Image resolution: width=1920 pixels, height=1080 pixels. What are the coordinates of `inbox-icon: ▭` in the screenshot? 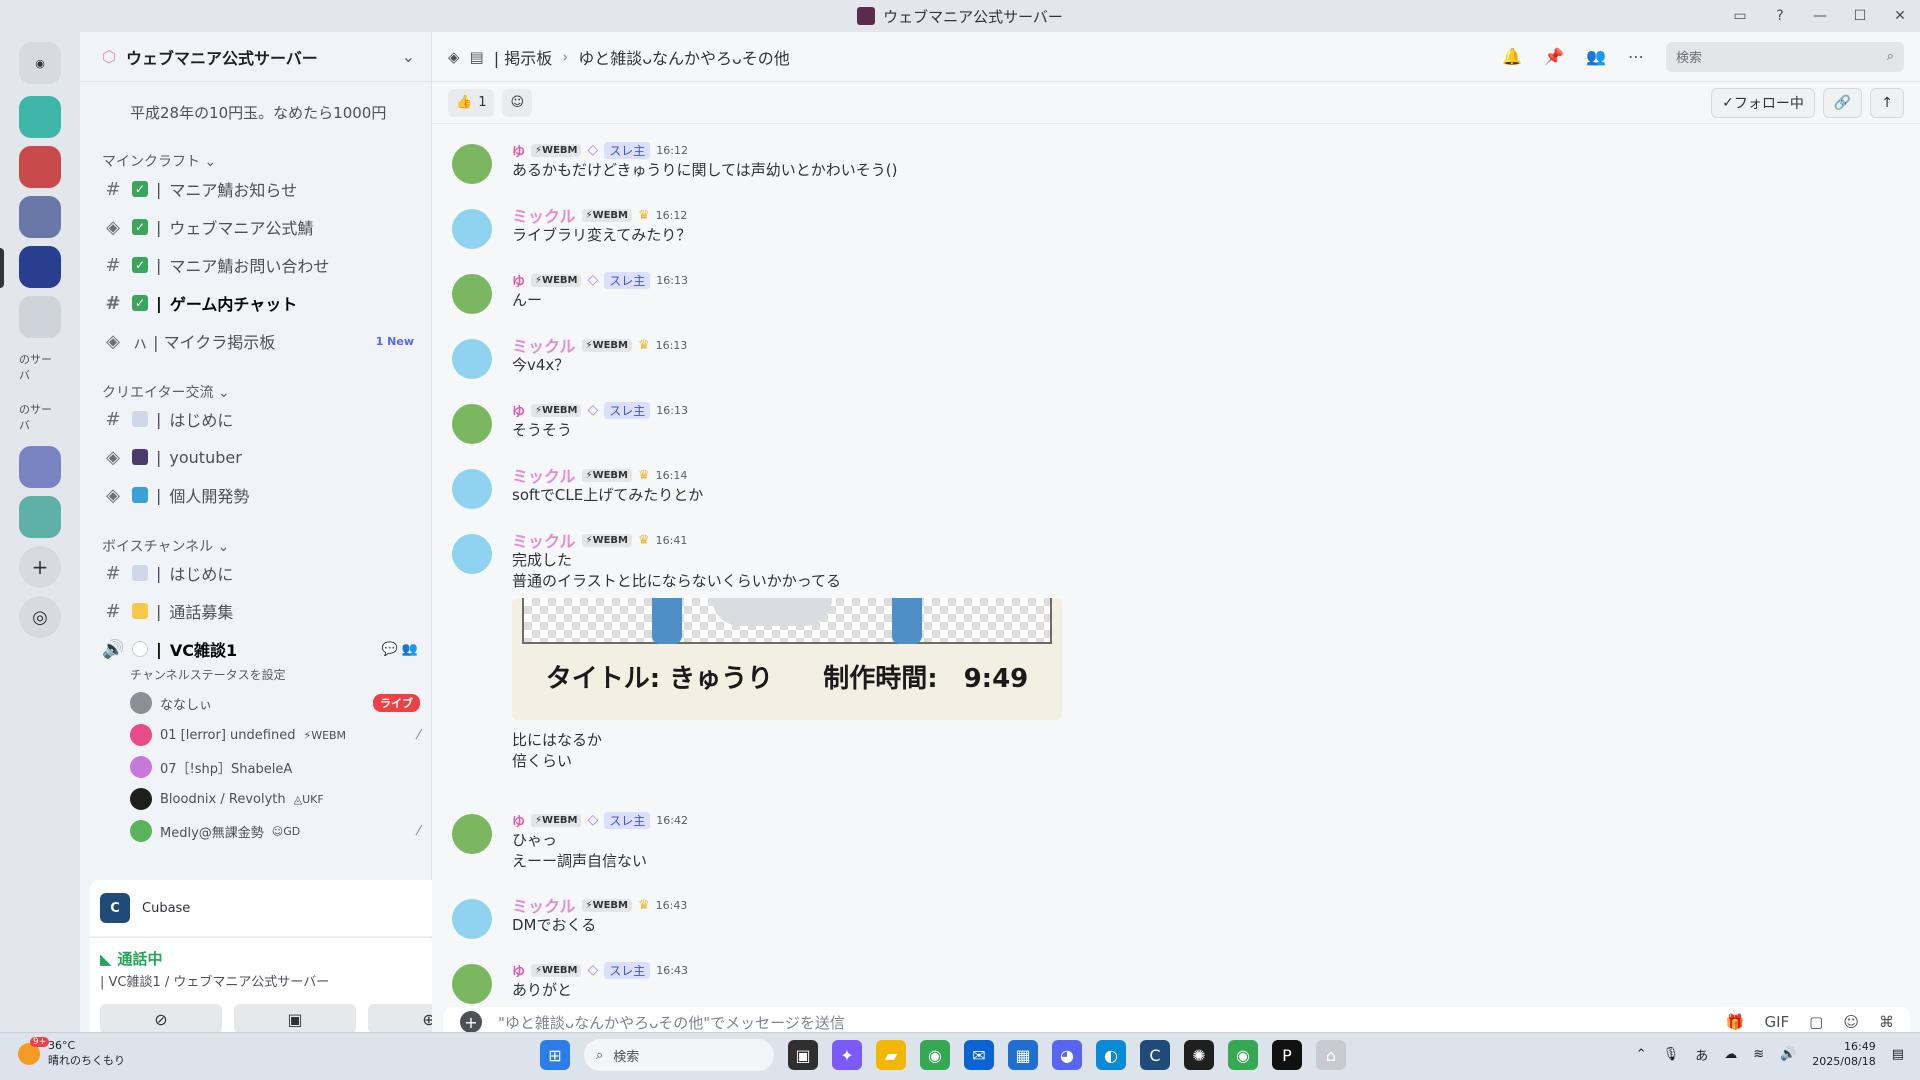 It's located at (1740, 16).